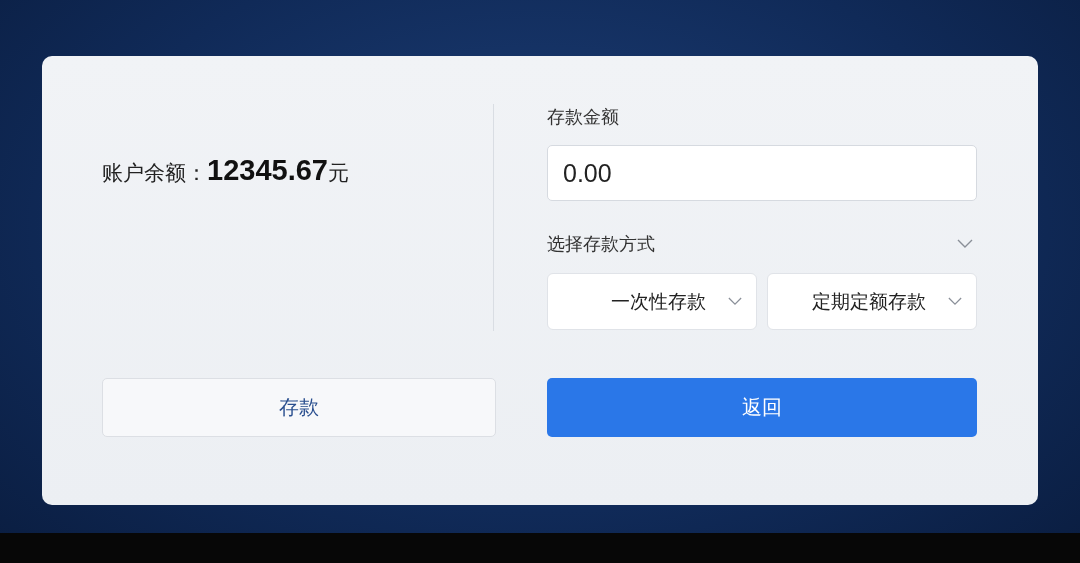 The width and height of the screenshot is (1080, 563). I want to click on field-label: 存款金额, so click(583, 117).